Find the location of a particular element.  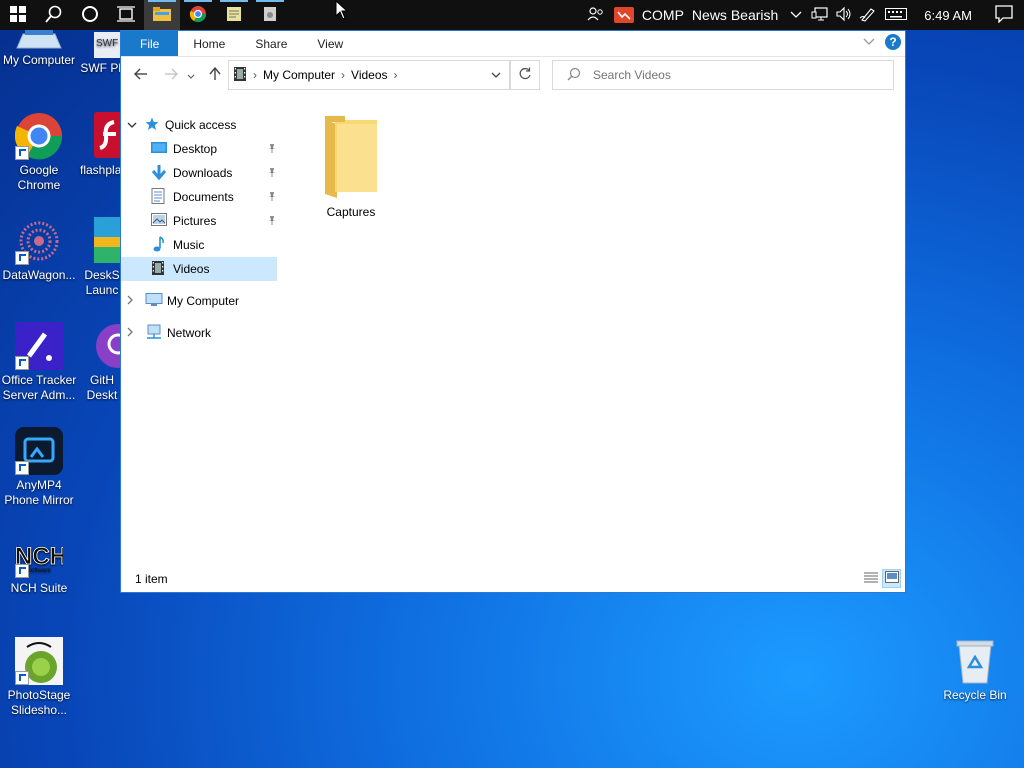

pen-workspace-button is located at coordinates (868, 15).